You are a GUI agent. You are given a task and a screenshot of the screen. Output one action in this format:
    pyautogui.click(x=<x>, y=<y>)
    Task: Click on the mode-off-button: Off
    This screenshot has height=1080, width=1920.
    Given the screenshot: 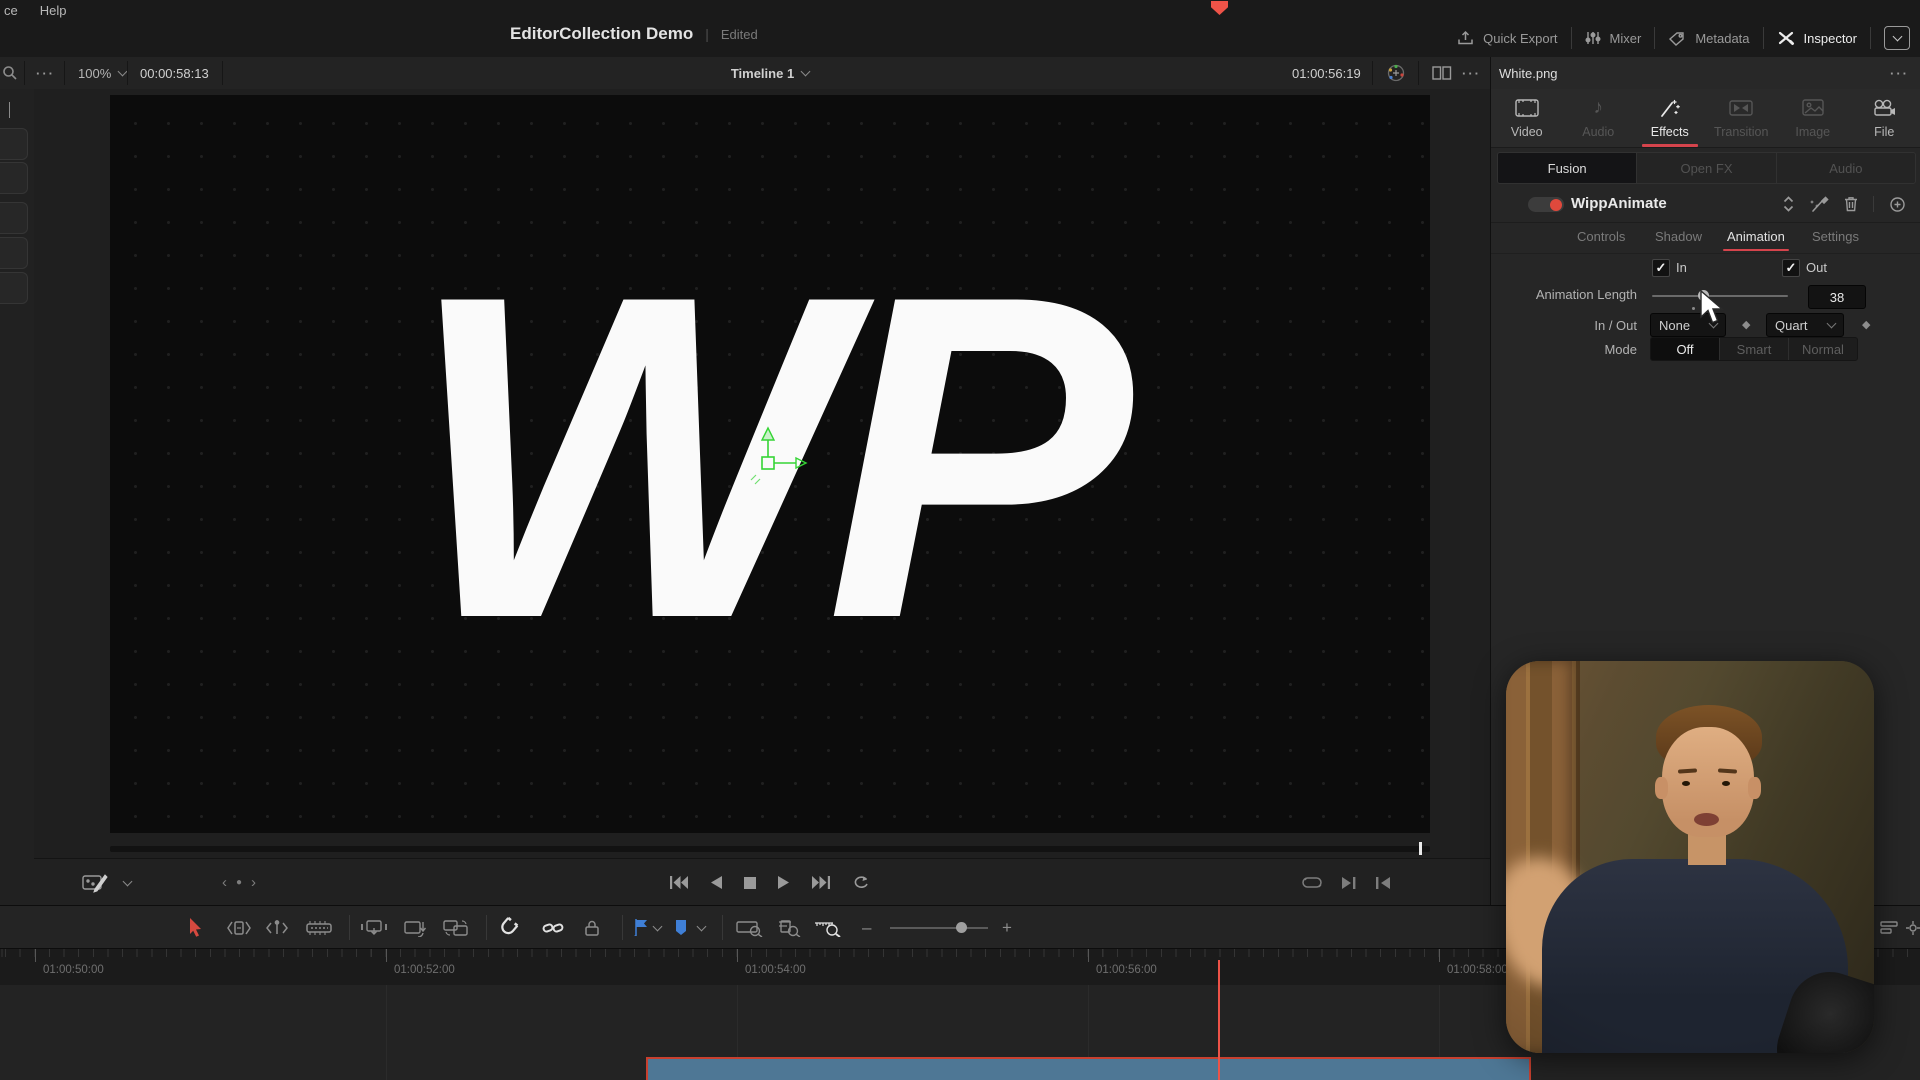 What is the action you would take?
    pyautogui.click(x=1685, y=349)
    